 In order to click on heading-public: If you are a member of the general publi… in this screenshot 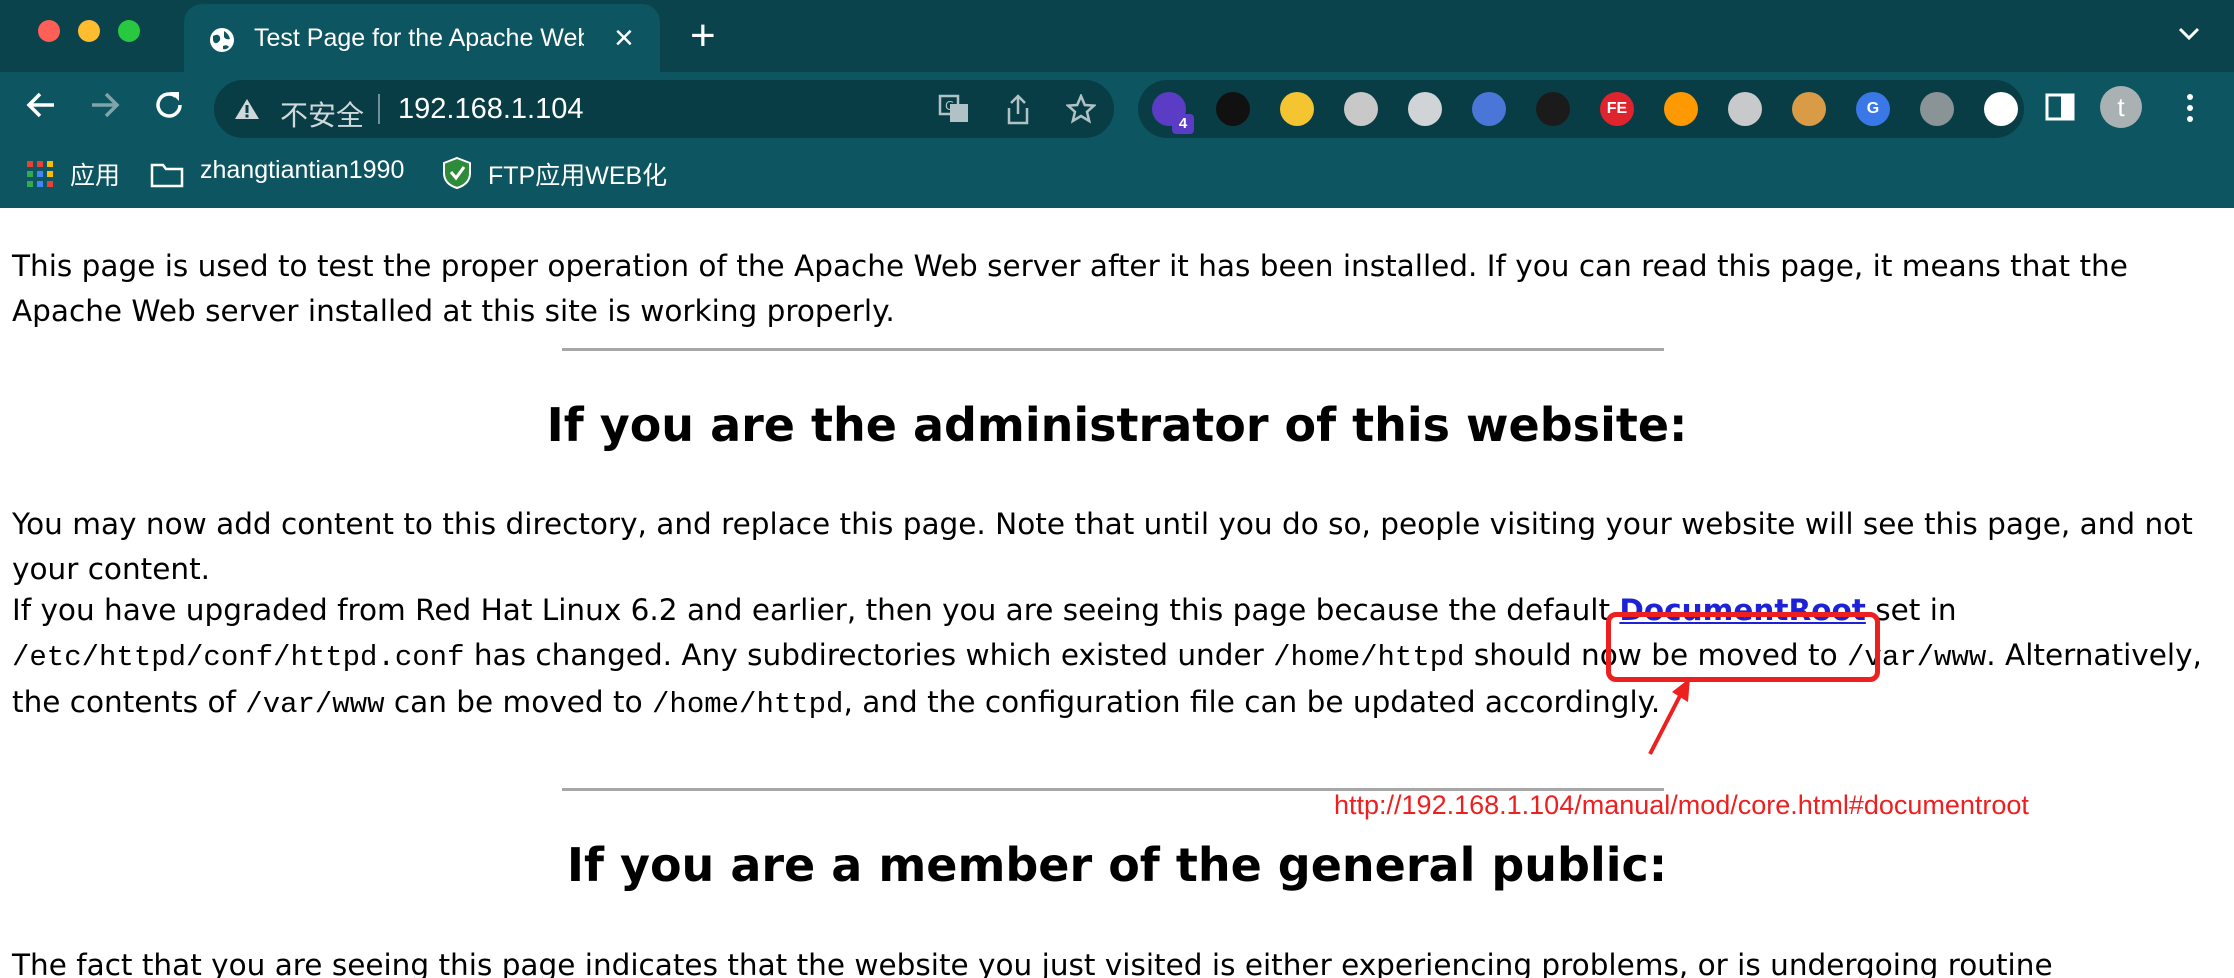, I will do `click(1117, 865)`.